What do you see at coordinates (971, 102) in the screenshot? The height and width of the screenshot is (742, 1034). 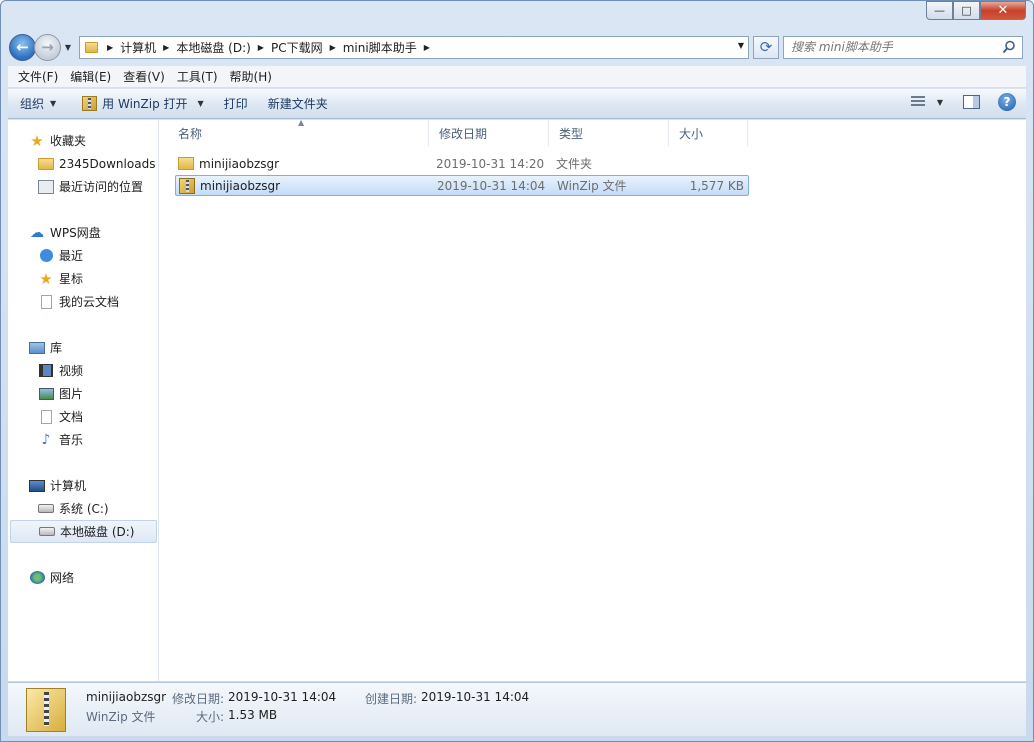 I see `preview-pane-icon` at bounding box center [971, 102].